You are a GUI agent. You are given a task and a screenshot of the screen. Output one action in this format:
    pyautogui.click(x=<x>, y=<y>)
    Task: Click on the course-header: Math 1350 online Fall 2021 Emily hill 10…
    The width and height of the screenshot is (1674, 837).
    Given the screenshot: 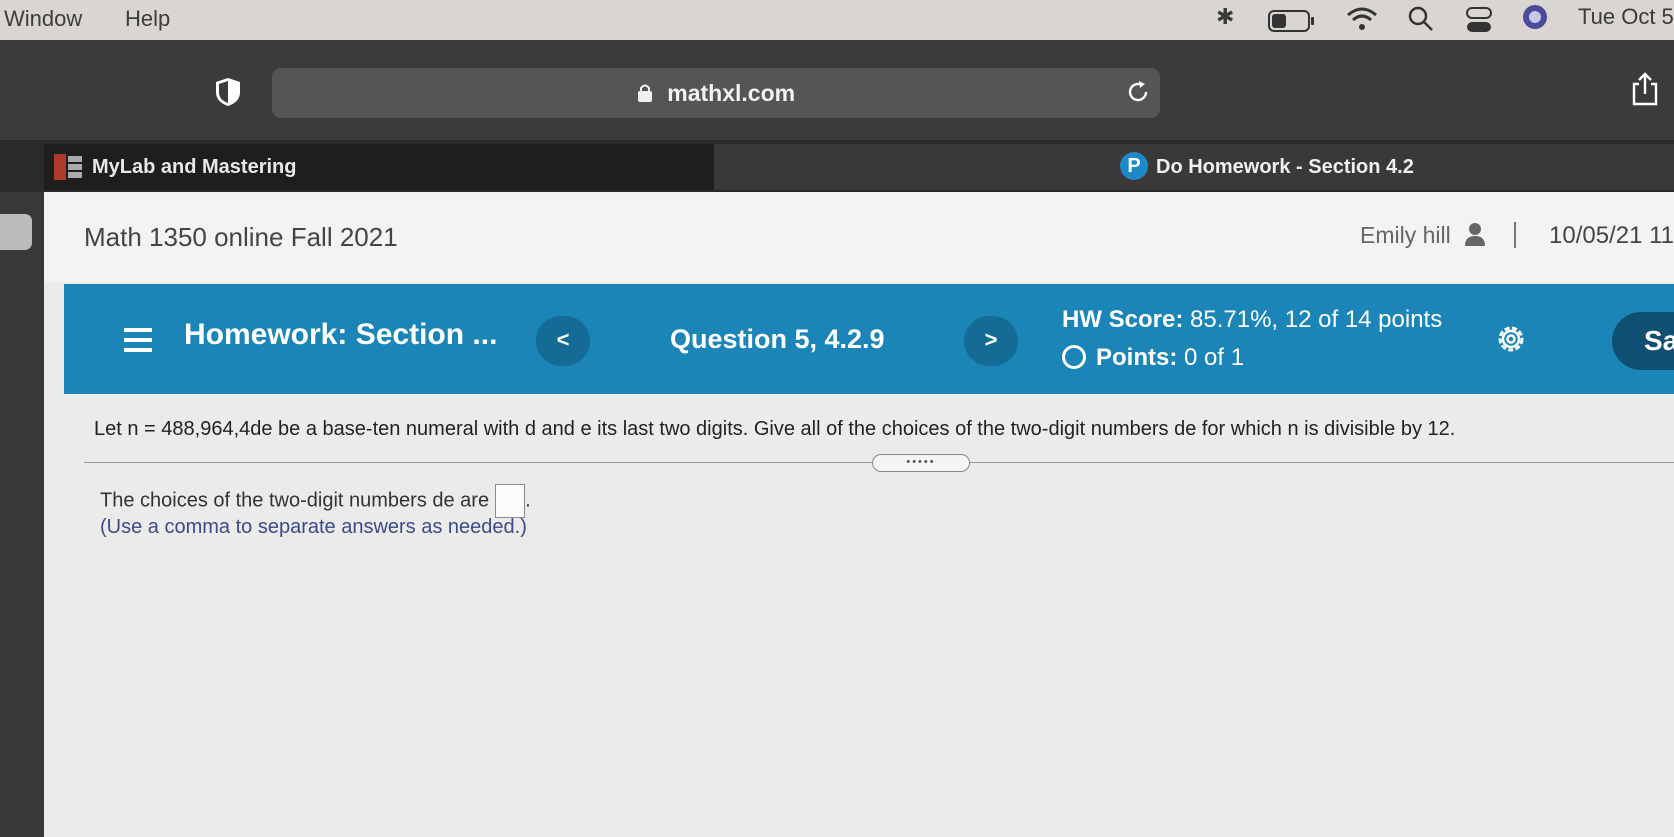 What is the action you would take?
    pyautogui.click(x=859, y=237)
    